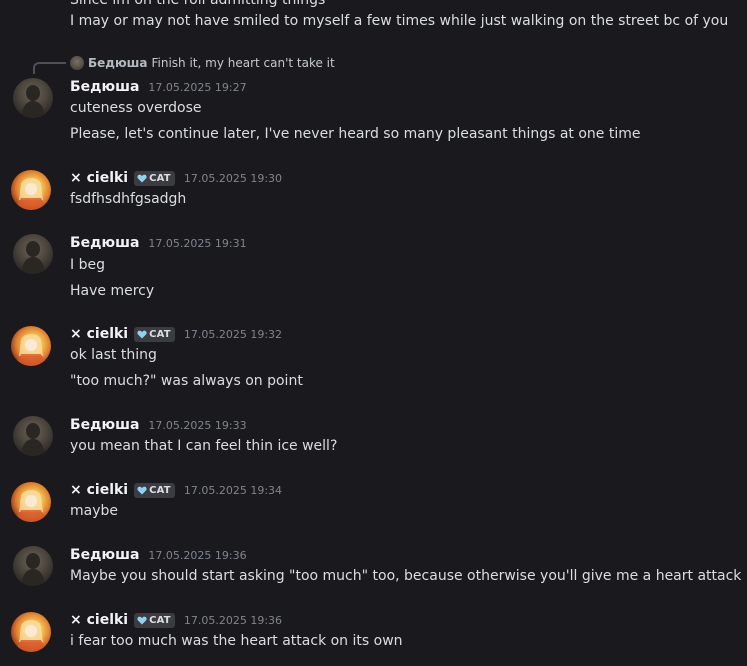  I want to click on message-text-cut-off: Since im on the roll admitting things, so click(198, 4).